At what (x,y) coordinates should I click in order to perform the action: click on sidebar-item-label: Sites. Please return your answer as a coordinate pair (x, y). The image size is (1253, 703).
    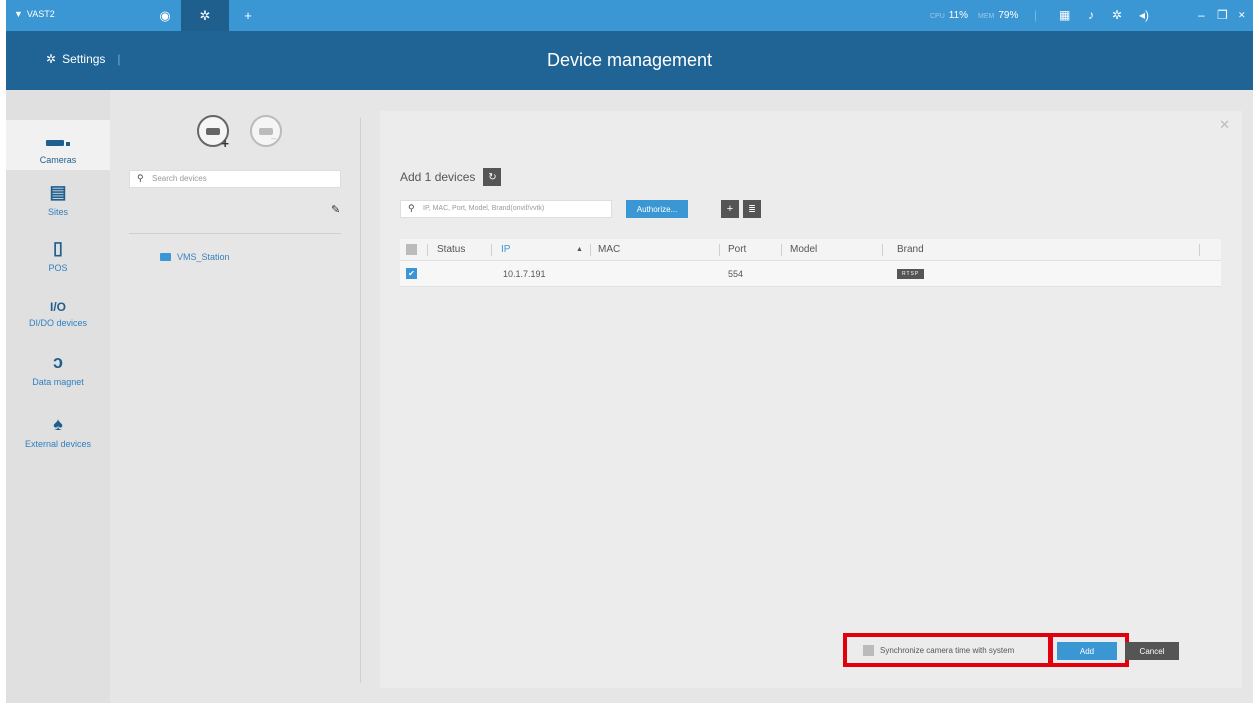
    Looking at the image, I should click on (57, 212).